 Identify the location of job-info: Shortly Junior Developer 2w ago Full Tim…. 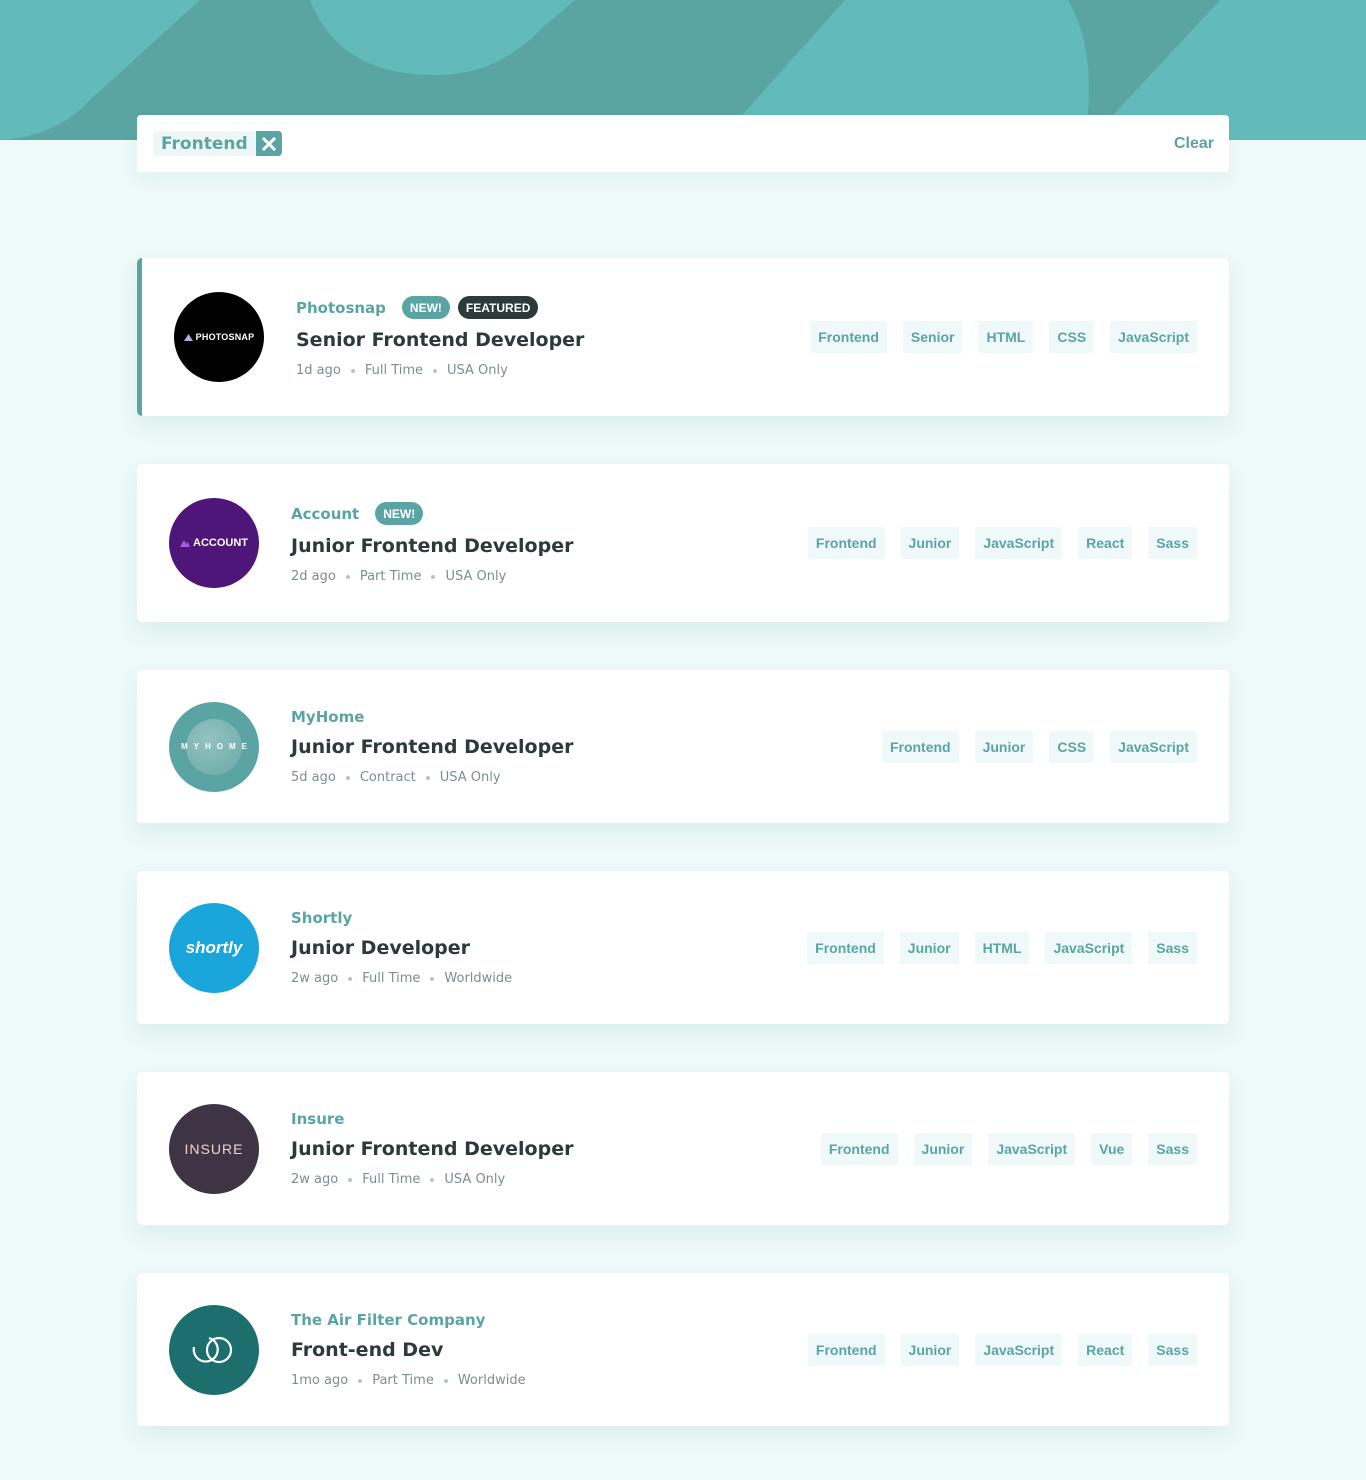
(401, 947).